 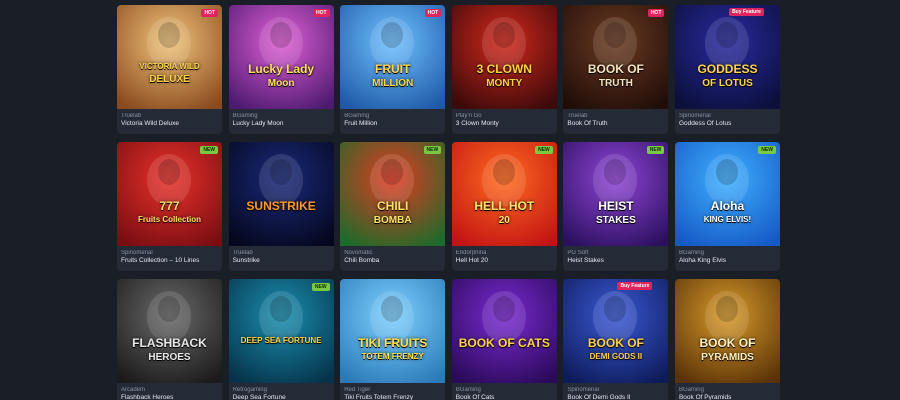 What do you see at coordinates (727, 397) in the screenshot?
I see `game-name: Book Of Pyramids` at bounding box center [727, 397].